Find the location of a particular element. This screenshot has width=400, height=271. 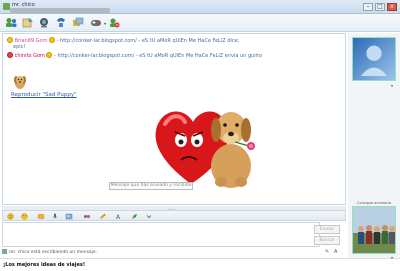

ad-banner: ¡Los mejores ideas de viajes! is located at coordinates (200, 264).